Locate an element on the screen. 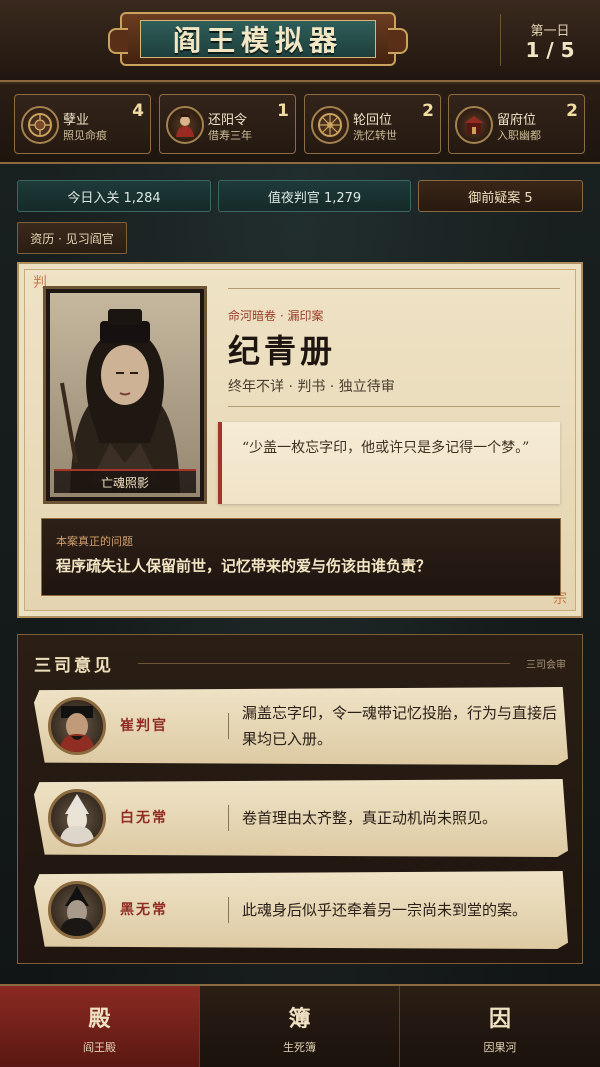 This screenshot has width=600, height=1067. nav-label: 阎王殿 is located at coordinates (99, 1047).